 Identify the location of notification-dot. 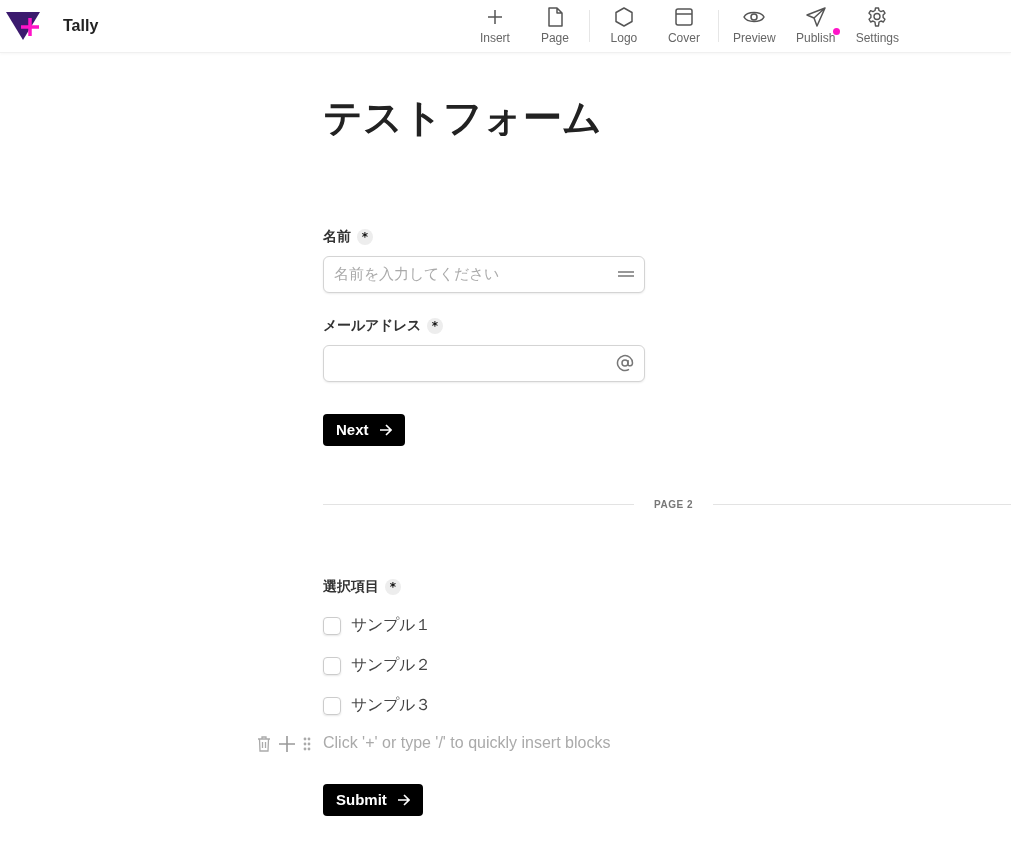
(836, 31).